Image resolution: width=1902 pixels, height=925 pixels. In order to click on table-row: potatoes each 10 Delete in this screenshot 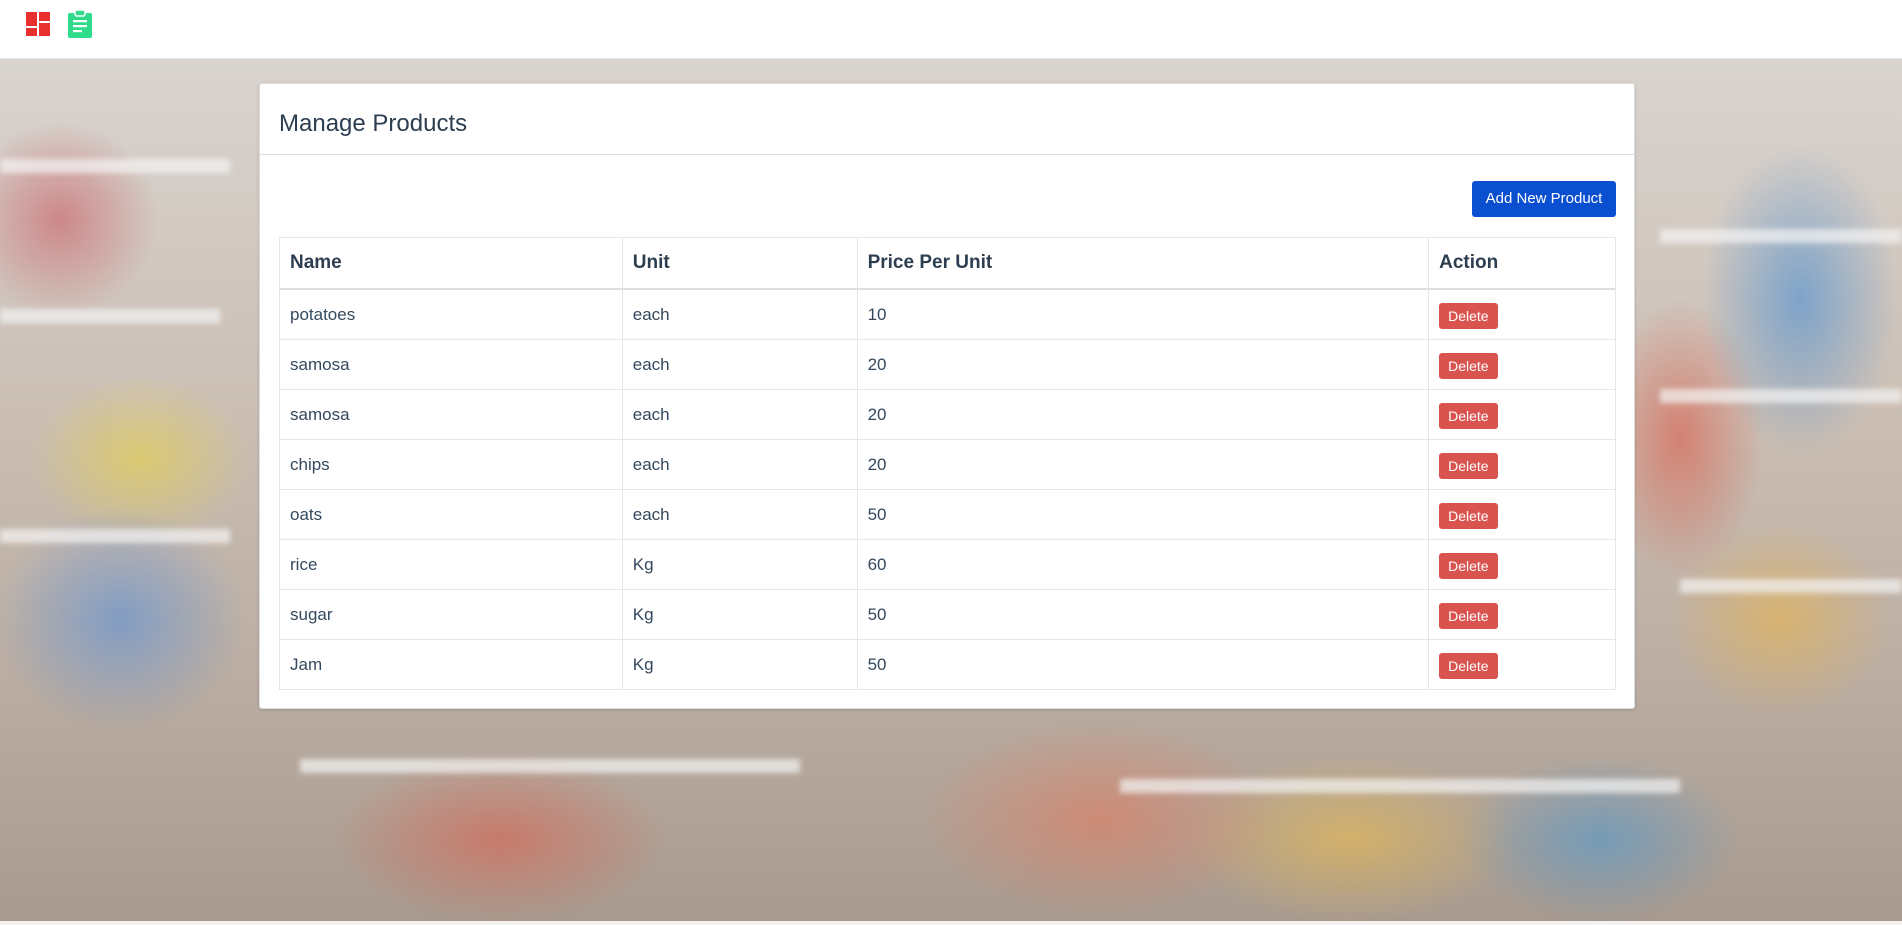, I will do `click(947, 314)`.